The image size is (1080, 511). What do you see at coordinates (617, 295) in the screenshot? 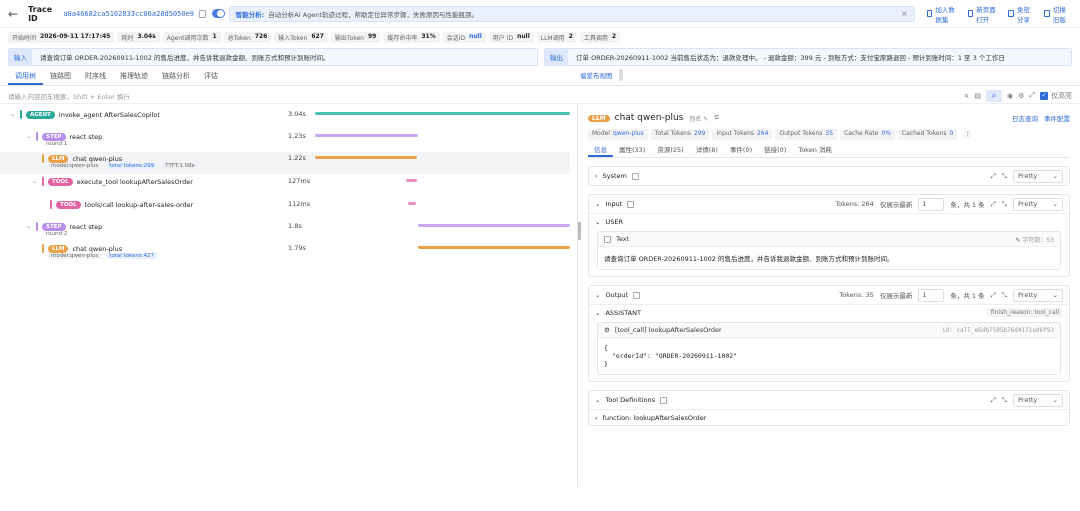
I see `section-label: Output` at bounding box center [617, 295].